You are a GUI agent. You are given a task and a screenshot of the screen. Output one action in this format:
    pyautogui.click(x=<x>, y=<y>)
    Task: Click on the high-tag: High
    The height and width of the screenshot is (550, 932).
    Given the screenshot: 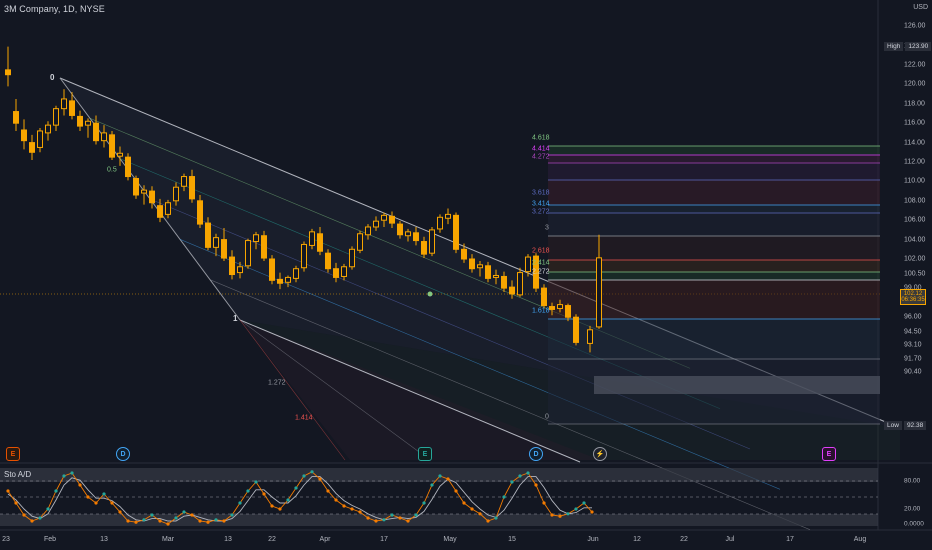 What is the action you would take?
    pyautogui.click(x=894, y=46)
    